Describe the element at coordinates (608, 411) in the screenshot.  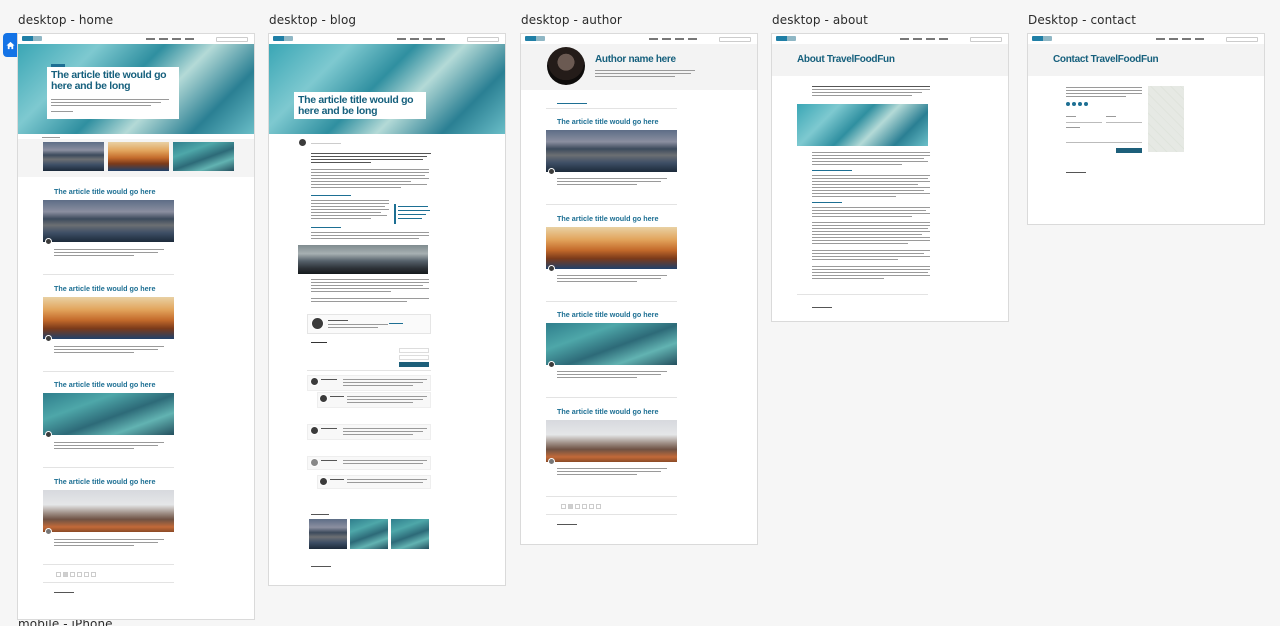
I see `author-card-title-4: The article title would go here` at that location.